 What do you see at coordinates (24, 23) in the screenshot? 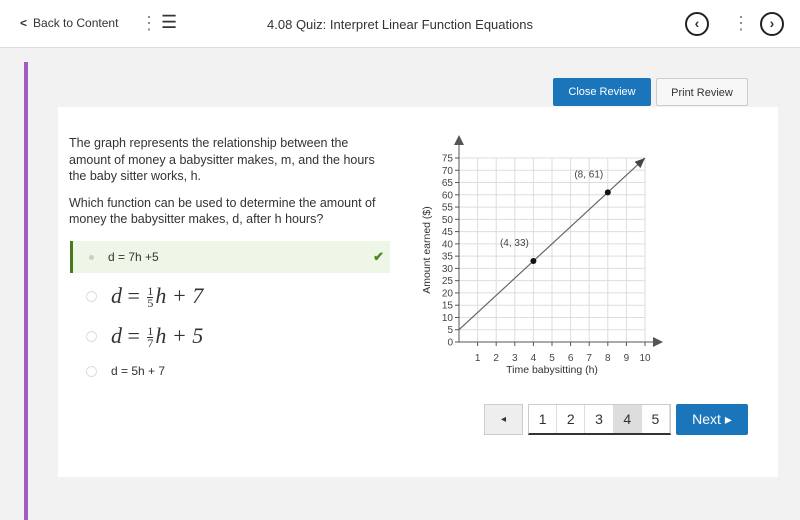
I see `chevron-left-icon: <` at bounding box center [24, 23].